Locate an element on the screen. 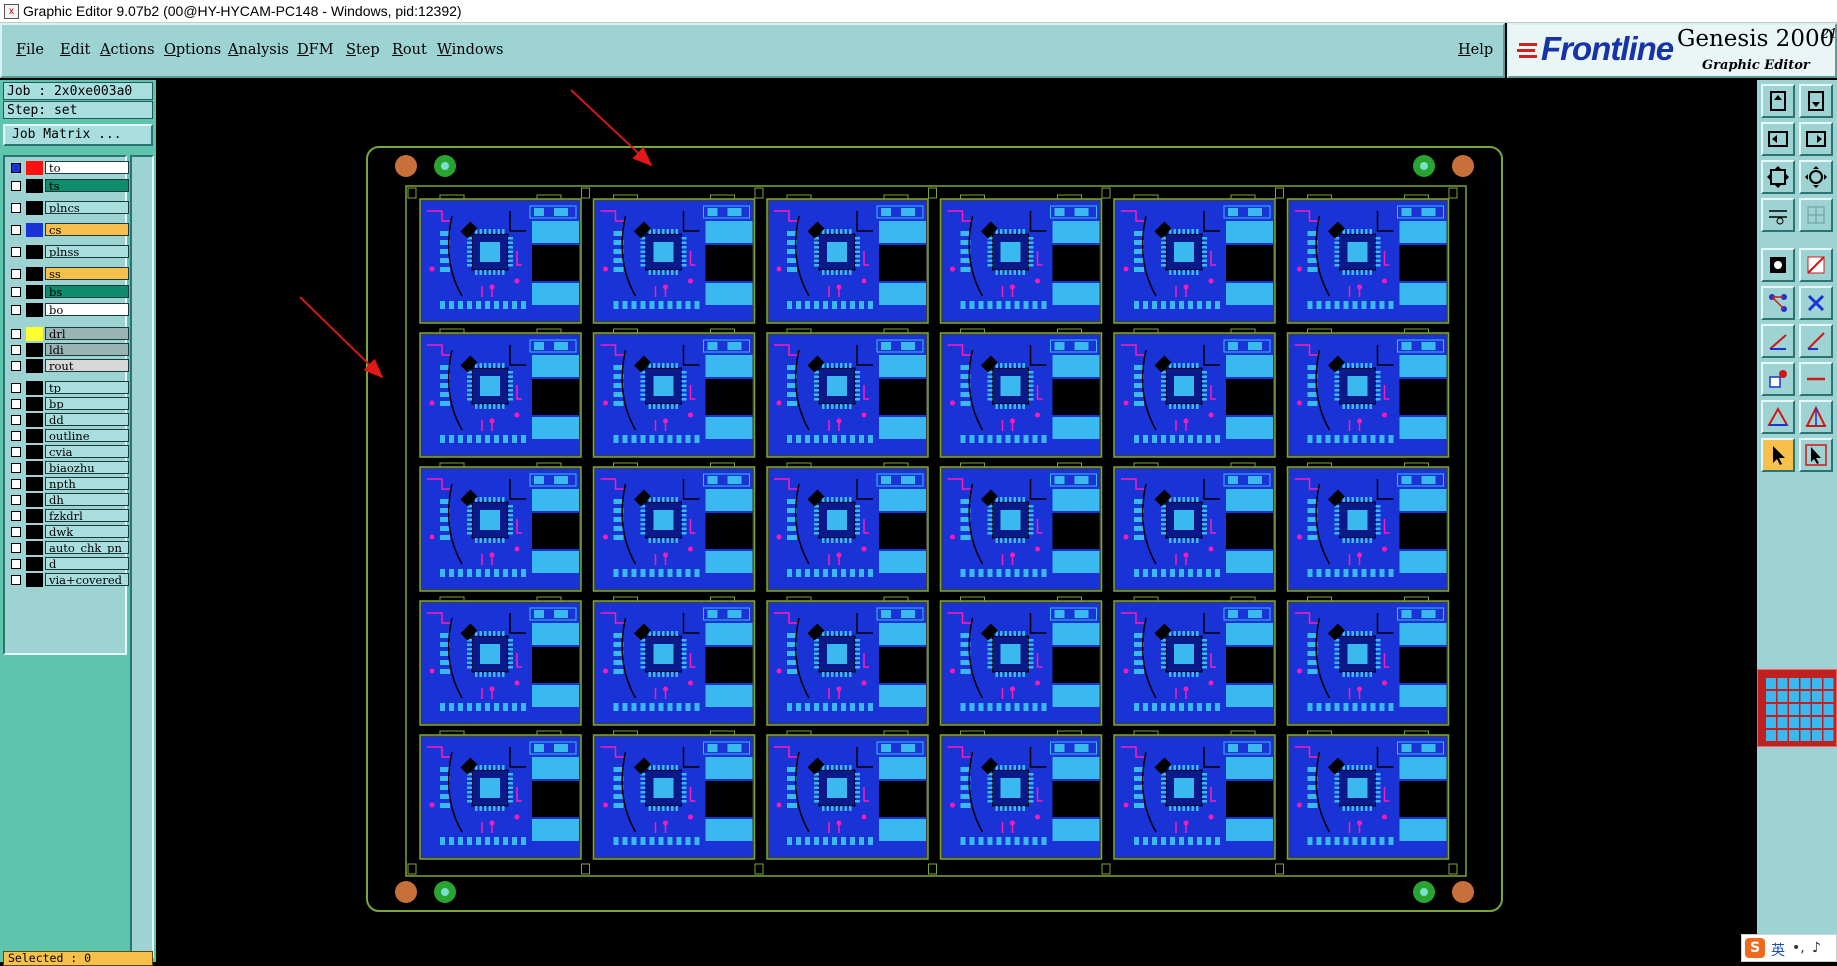  menu-options: Options is located at coordinates (192, 50).